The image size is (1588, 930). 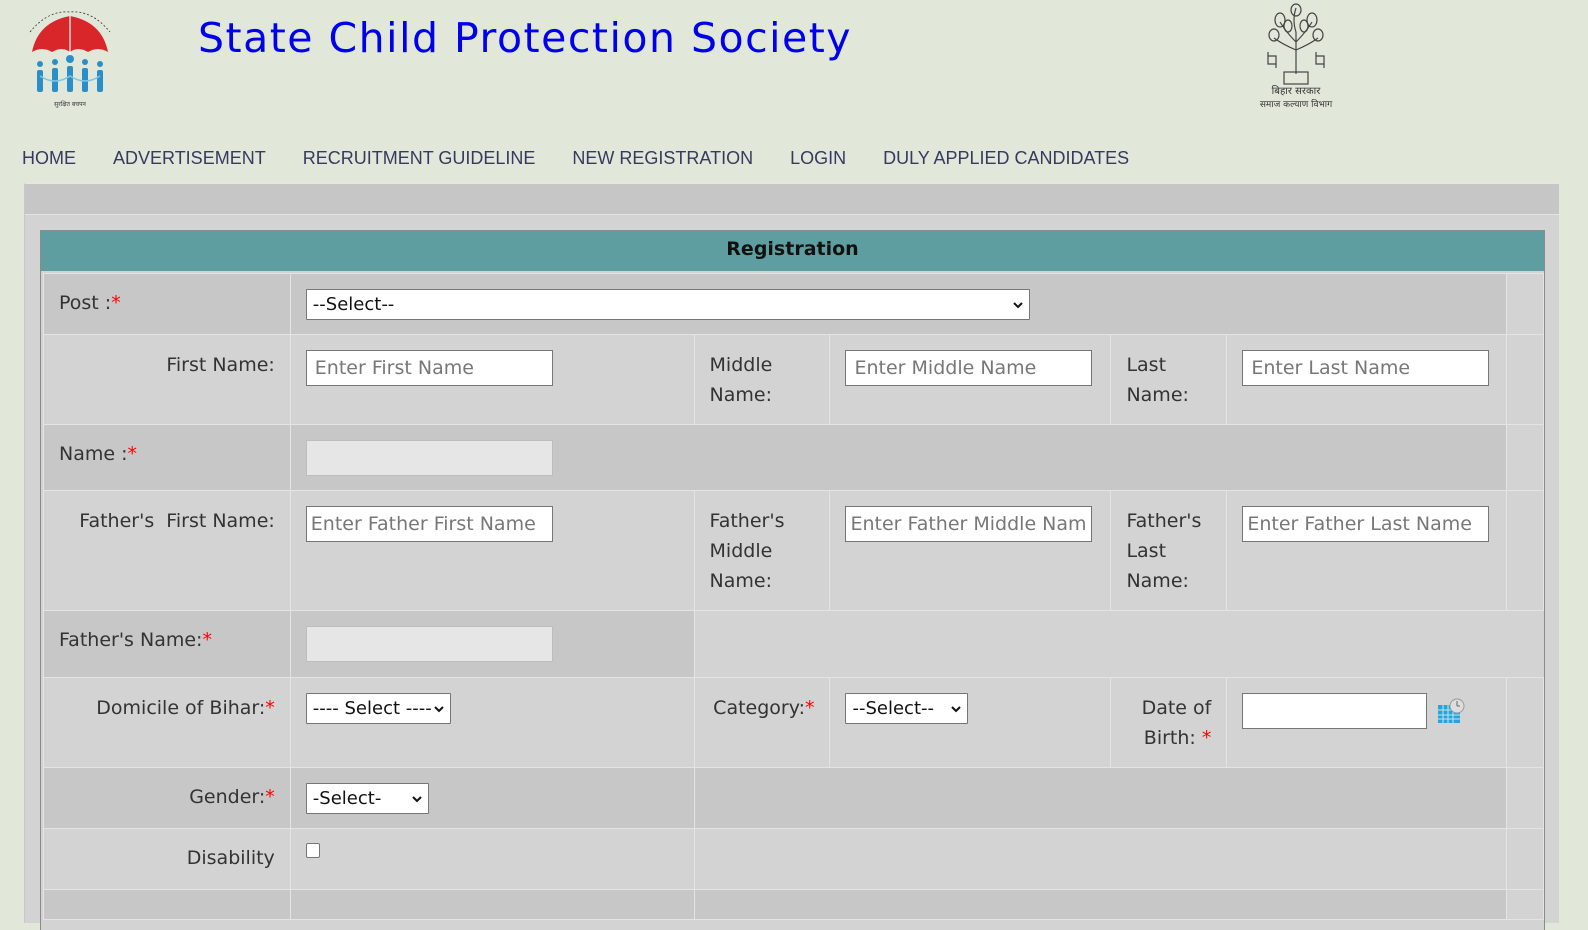 I want to click on site-title: State Child Protection Society, so click(x=525, y=38).